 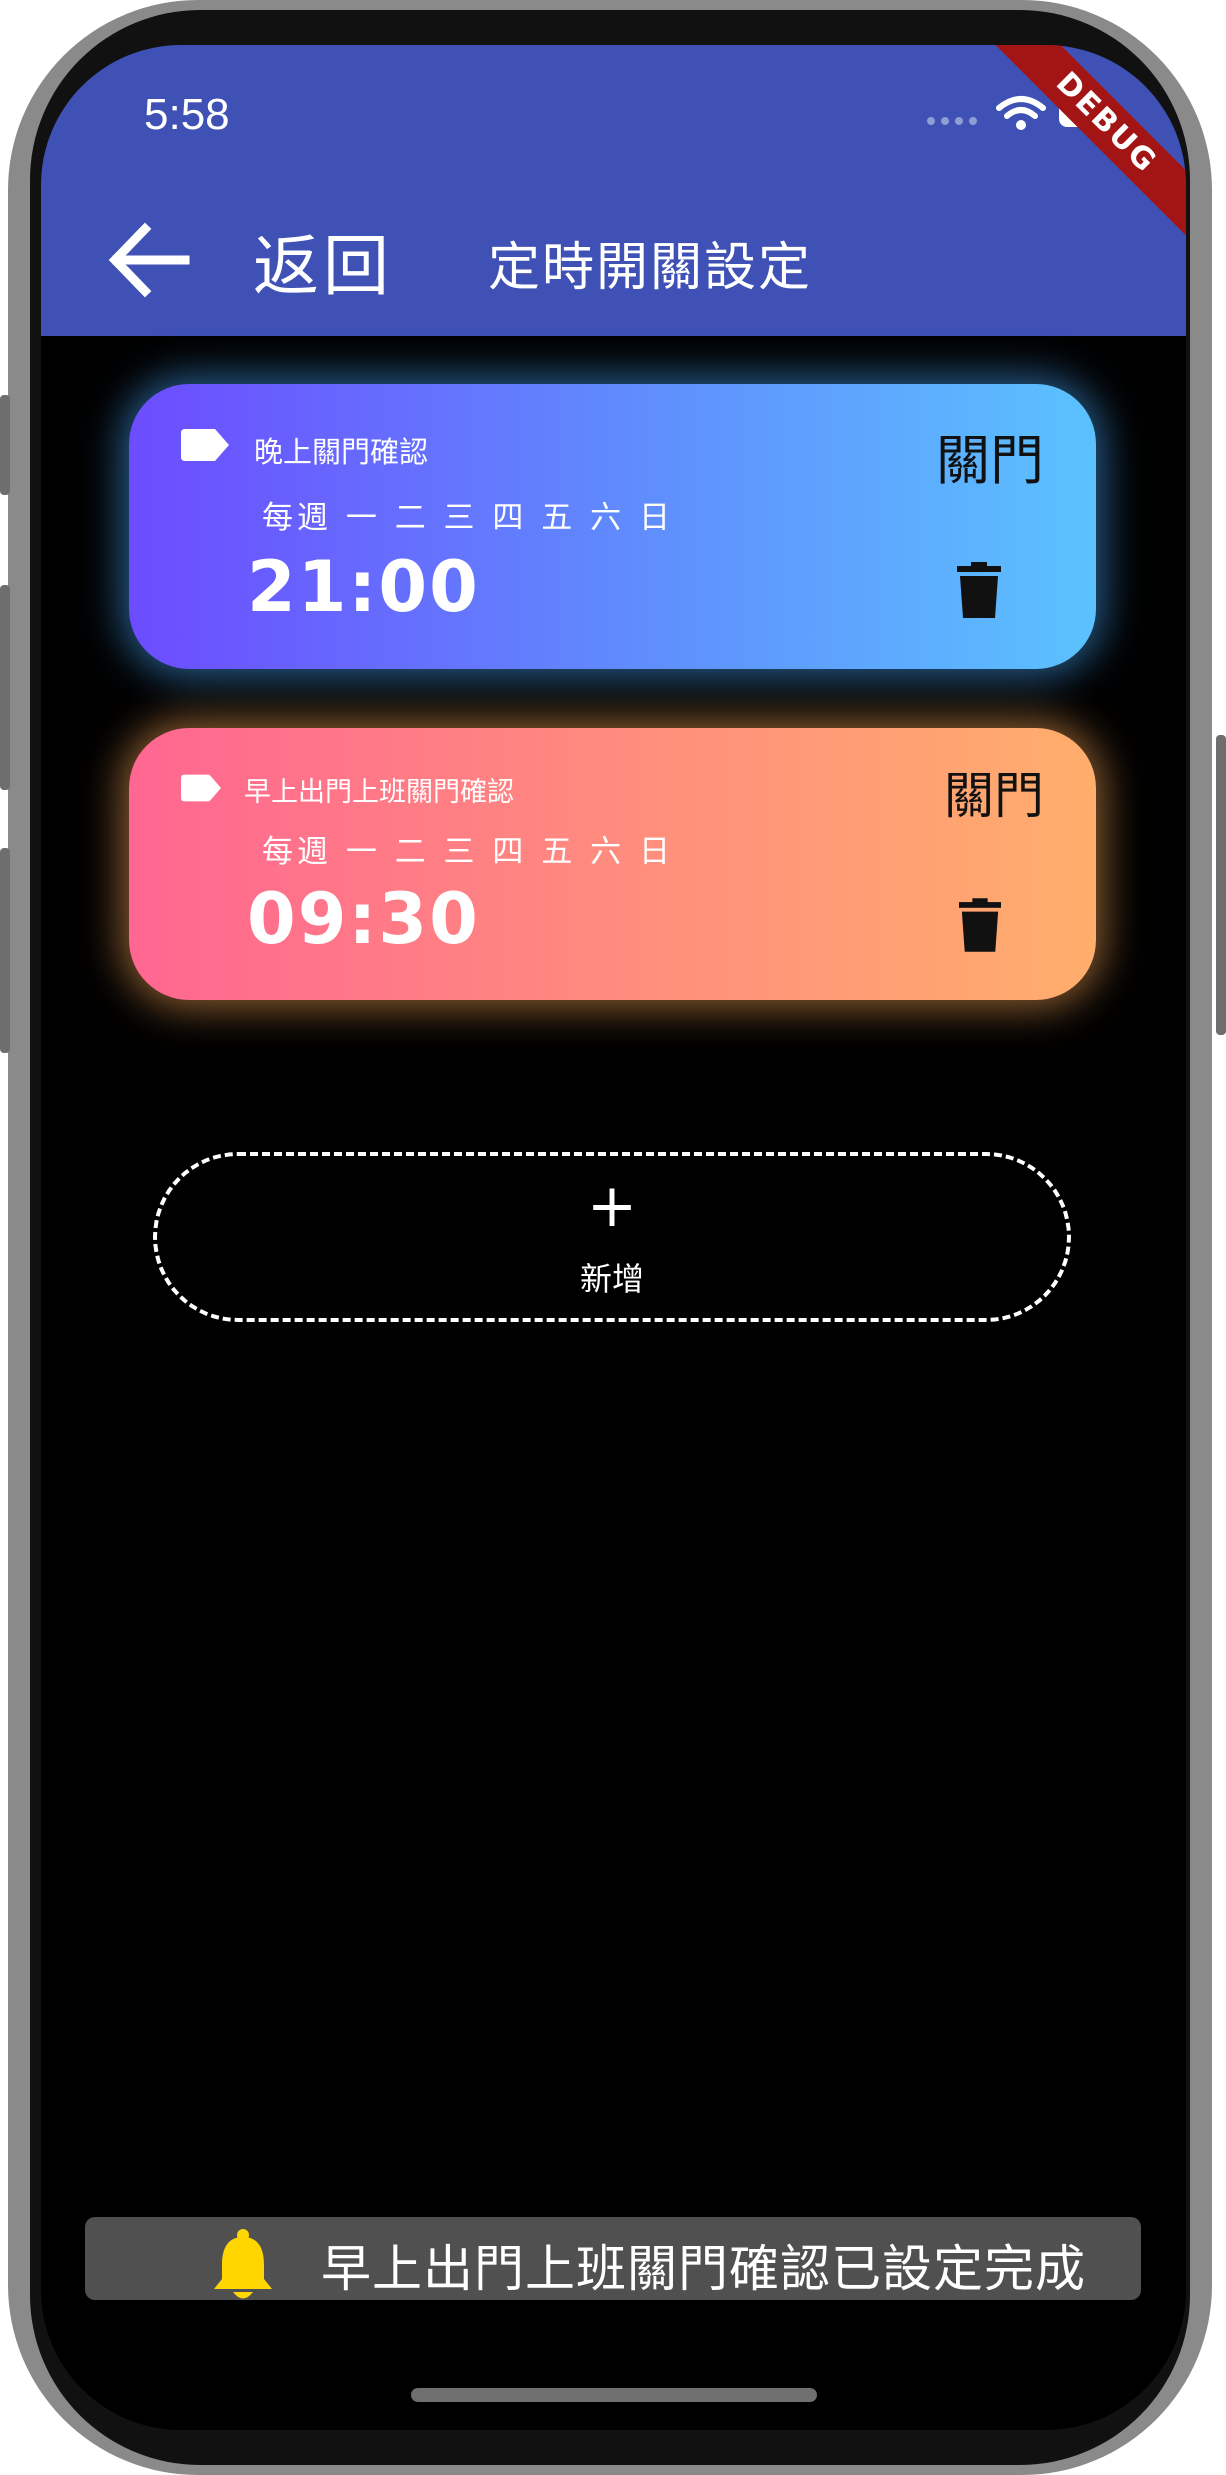 I want to click on schedule-time: 21:00, so click(x=363, y=587).